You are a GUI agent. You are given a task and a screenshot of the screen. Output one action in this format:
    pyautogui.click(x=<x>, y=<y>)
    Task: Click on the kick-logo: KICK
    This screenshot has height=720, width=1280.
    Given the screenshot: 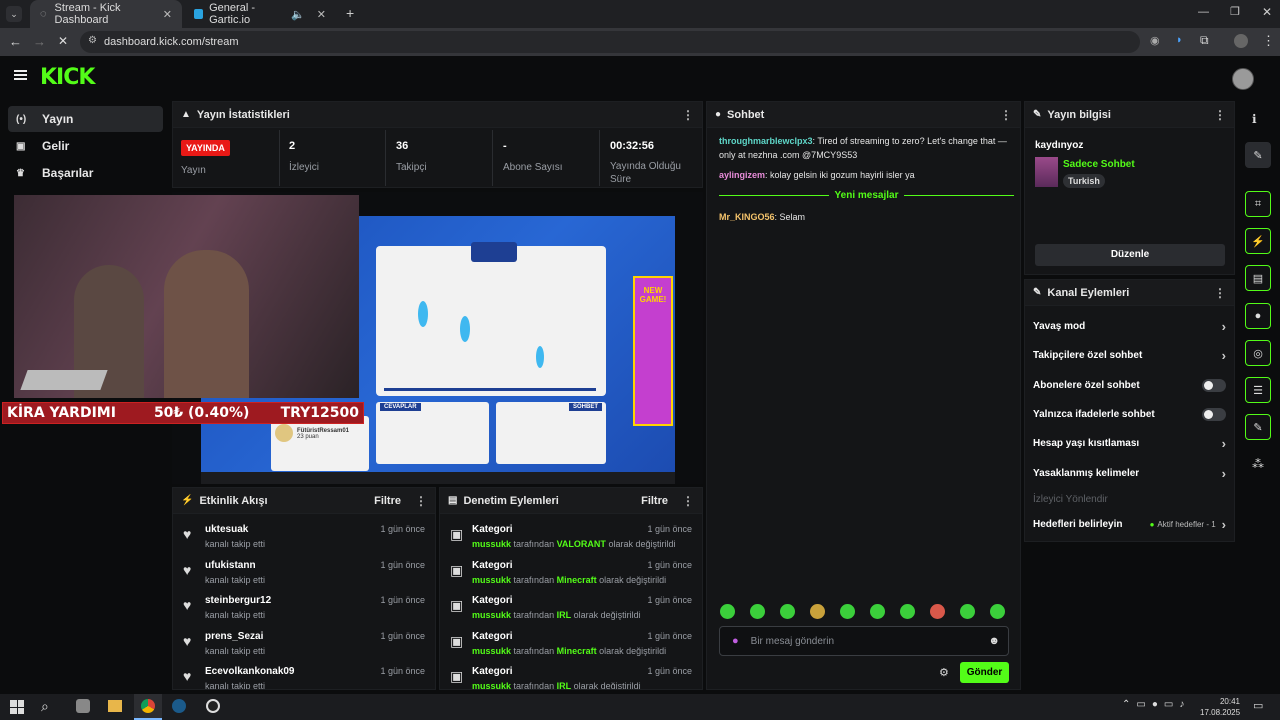 What is the action you would take?
    pyautogui.click(x=67, y=77)
    